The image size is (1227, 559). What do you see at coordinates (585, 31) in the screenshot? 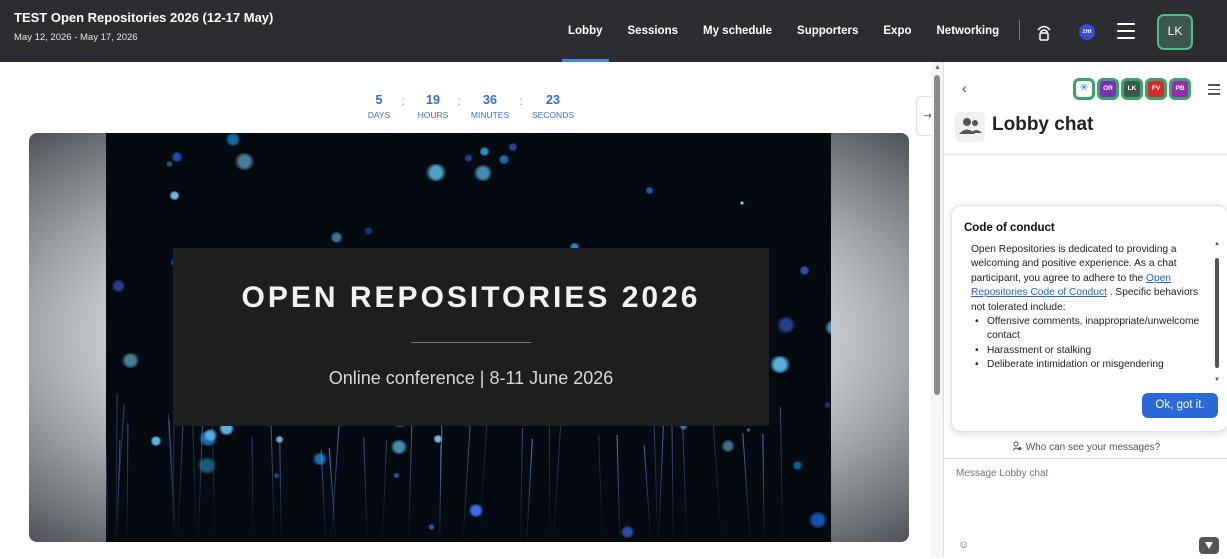
I see `nav-lobby: Lobby` at bounding box center [585, 31].